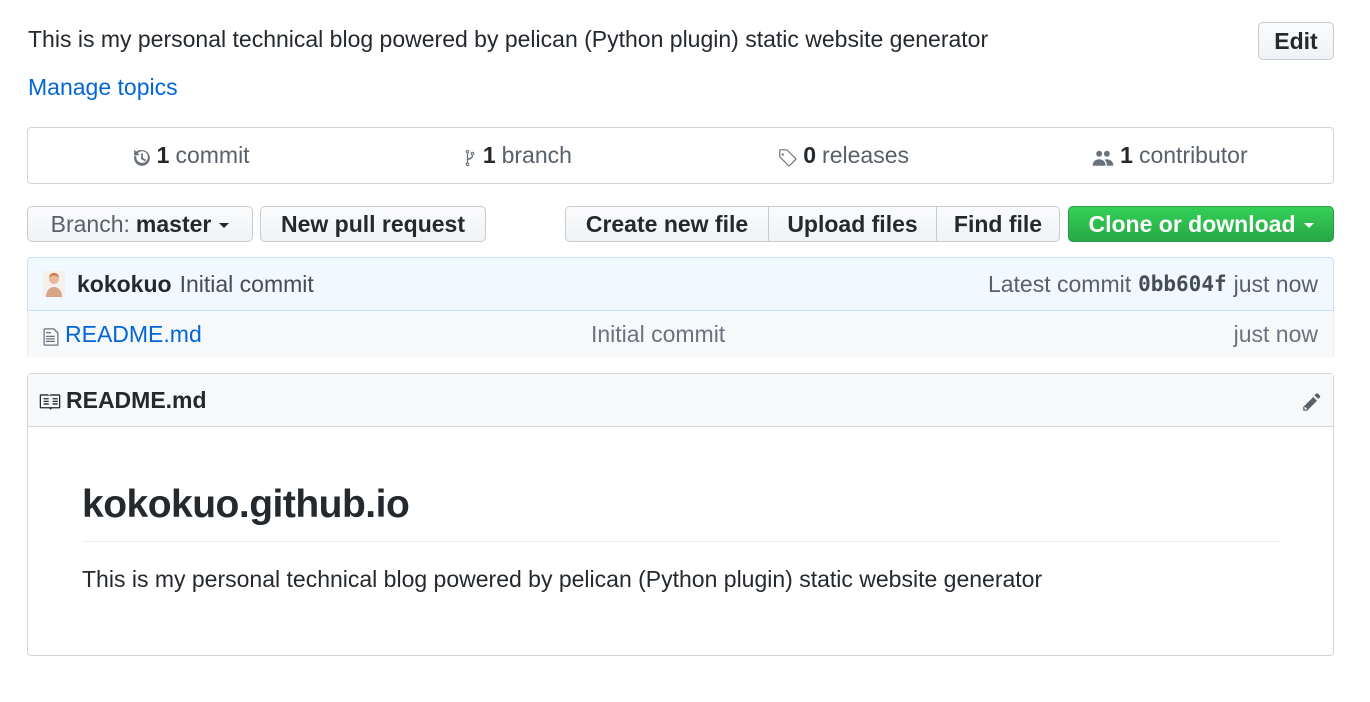 The height and width of the screenshot is (702, 1370). Describe the element at coordinates (1192, 223) in the screenshot. I see `clone-label: Clone or download` at that location.